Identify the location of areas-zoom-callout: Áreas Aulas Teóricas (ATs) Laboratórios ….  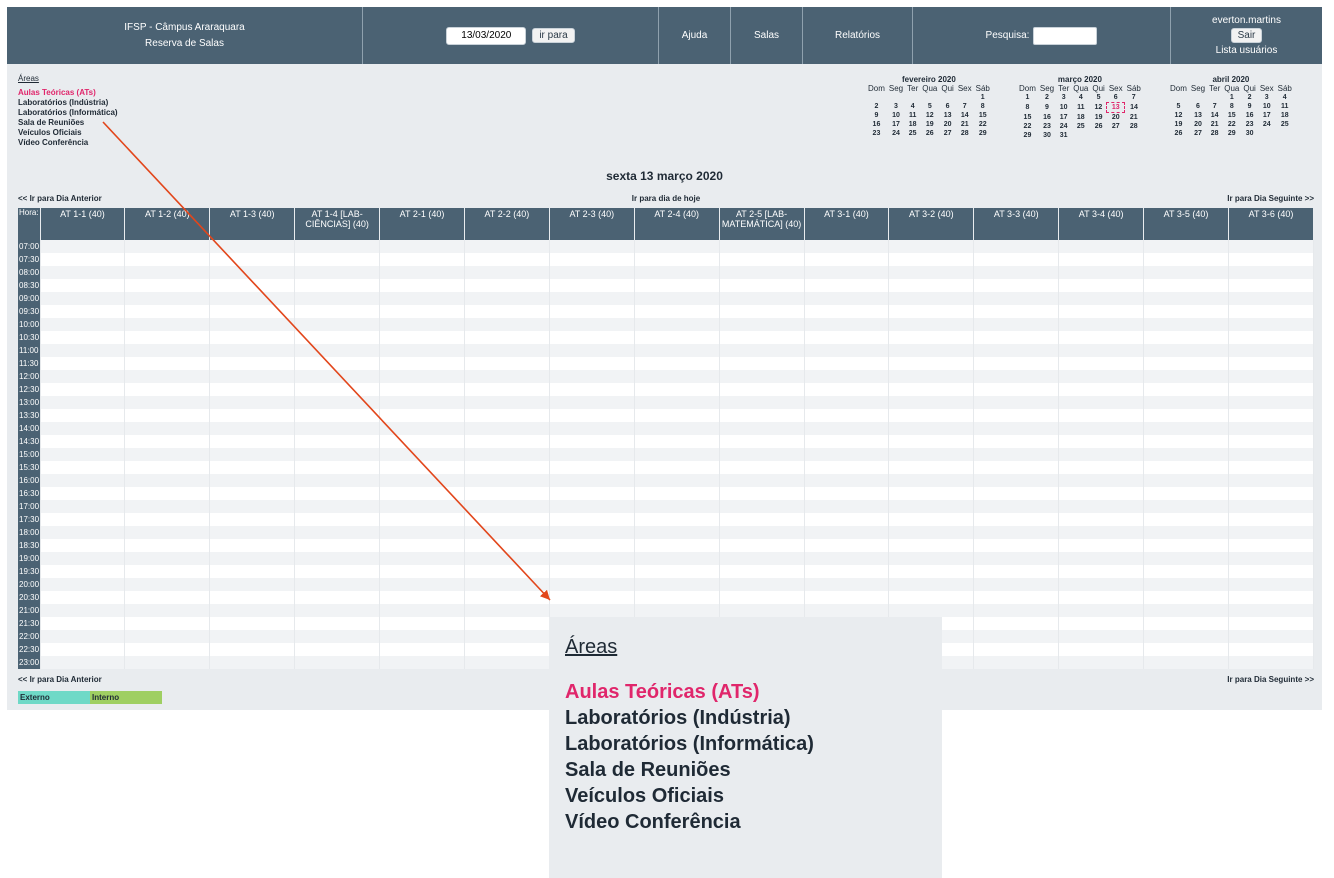
(745, 747).